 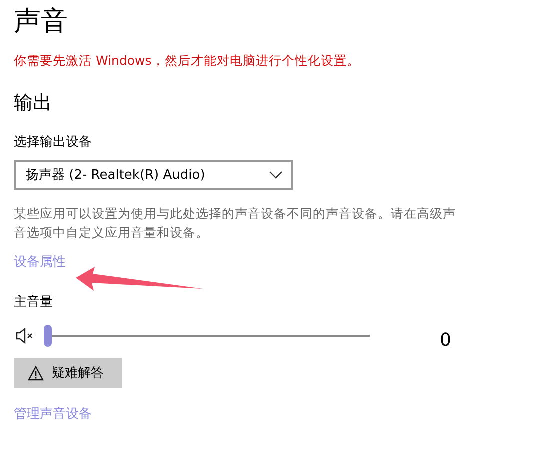 What do you see at coordinates (207, 336) in the screenshot?
I see `volume-slider` at bounding box center [207, 336].